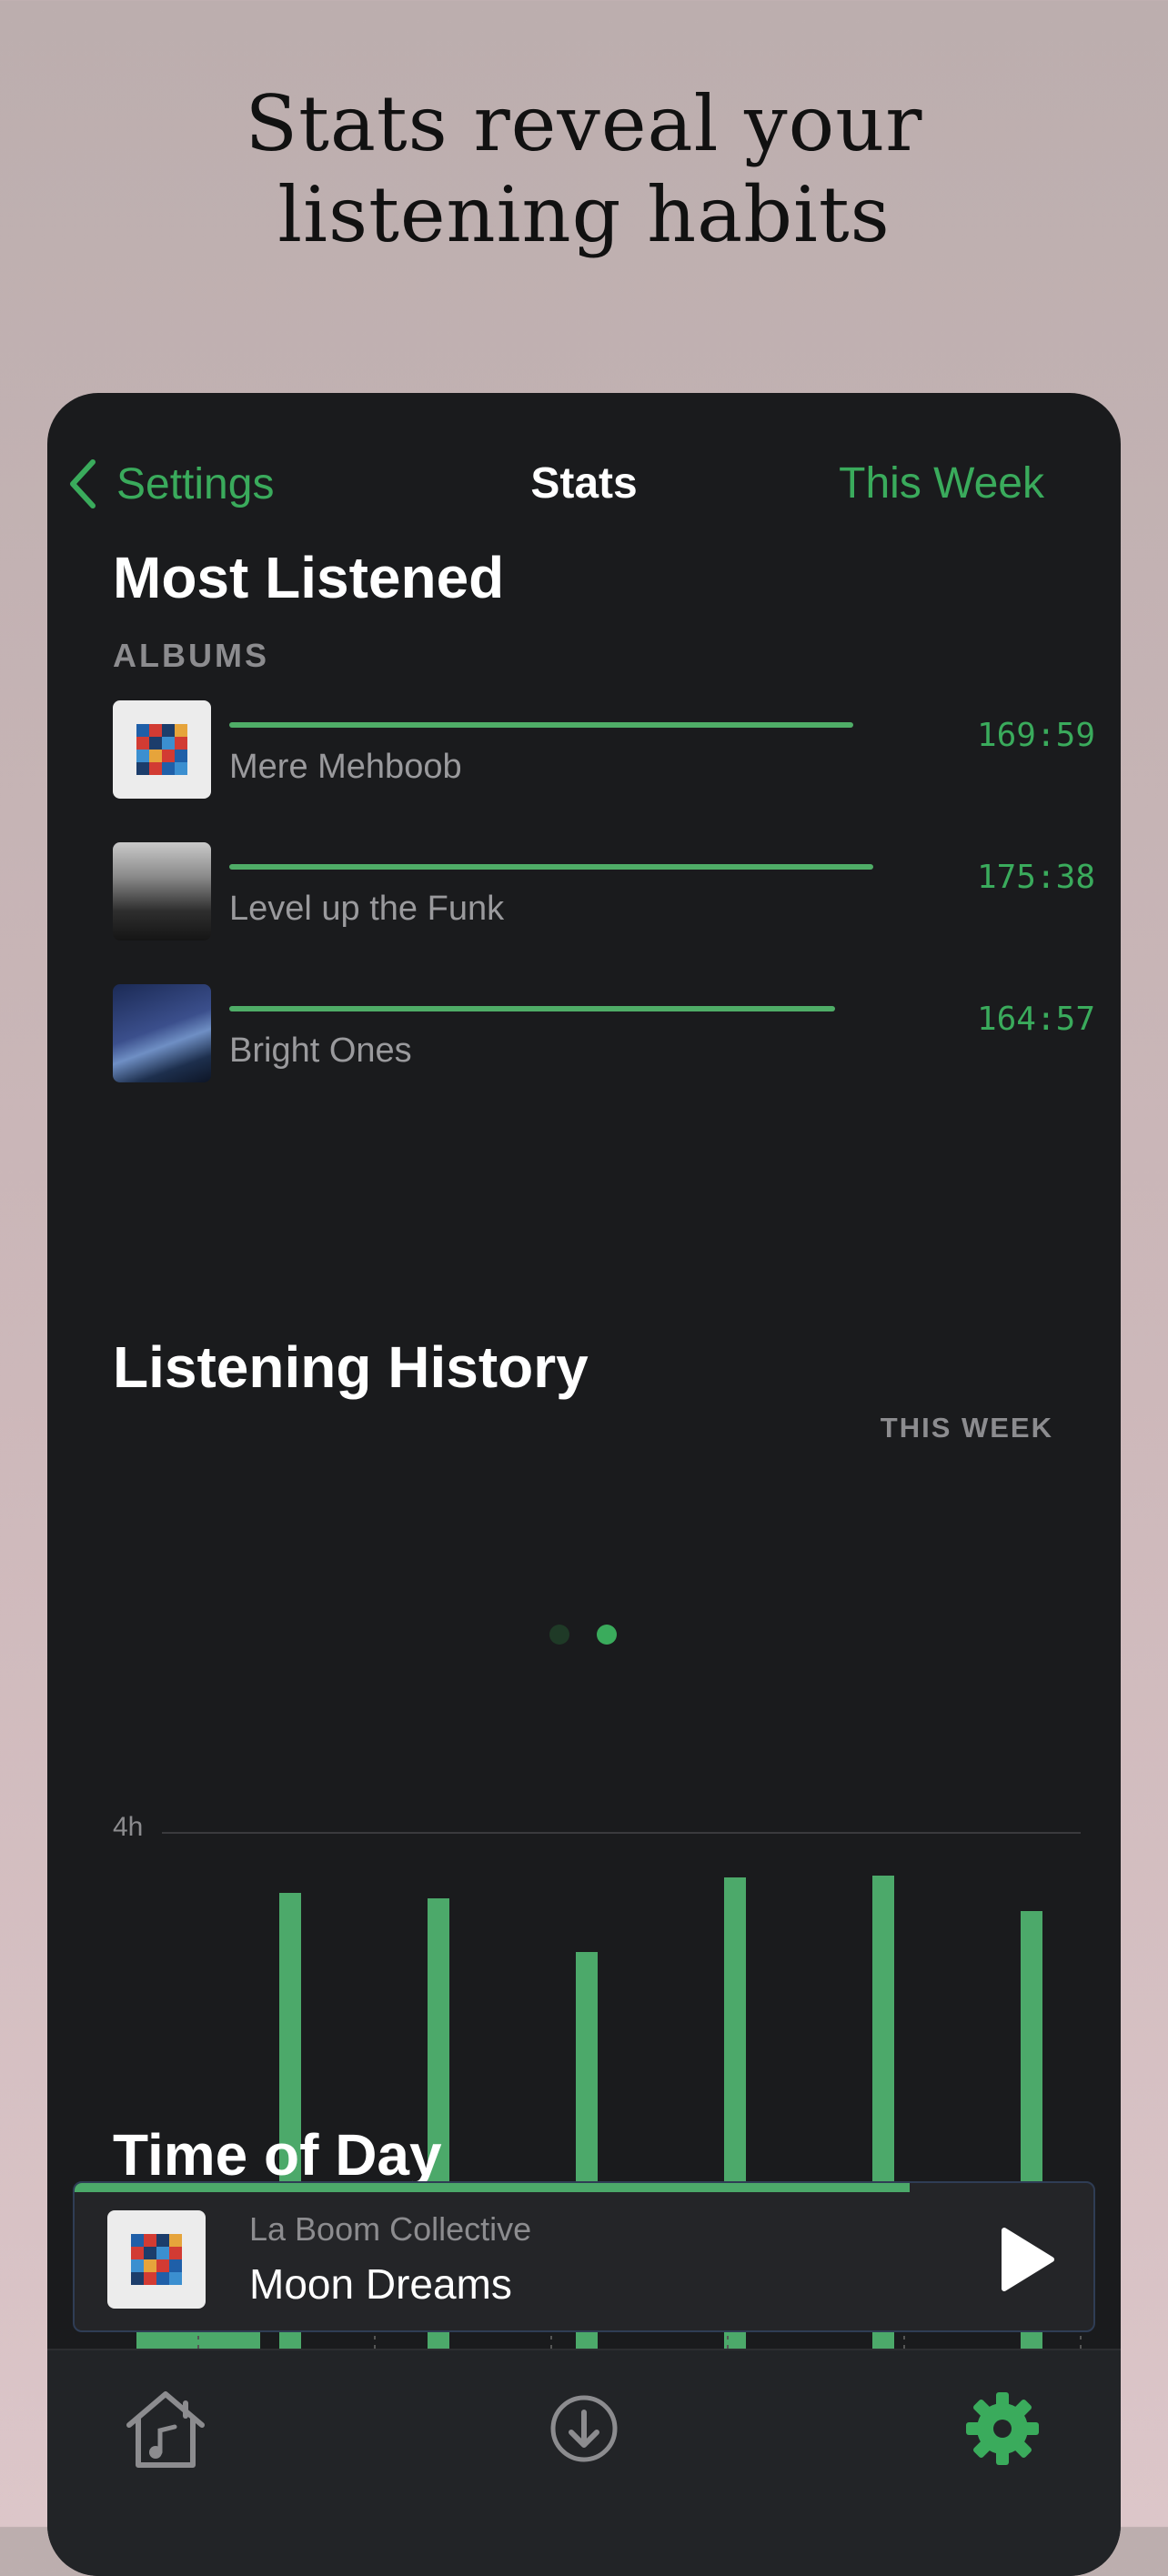 The image size is (1168, 2576). Describe the element at coordinates (493, 2187) in the screenshot. I see `playback-progress-bar` at that location.